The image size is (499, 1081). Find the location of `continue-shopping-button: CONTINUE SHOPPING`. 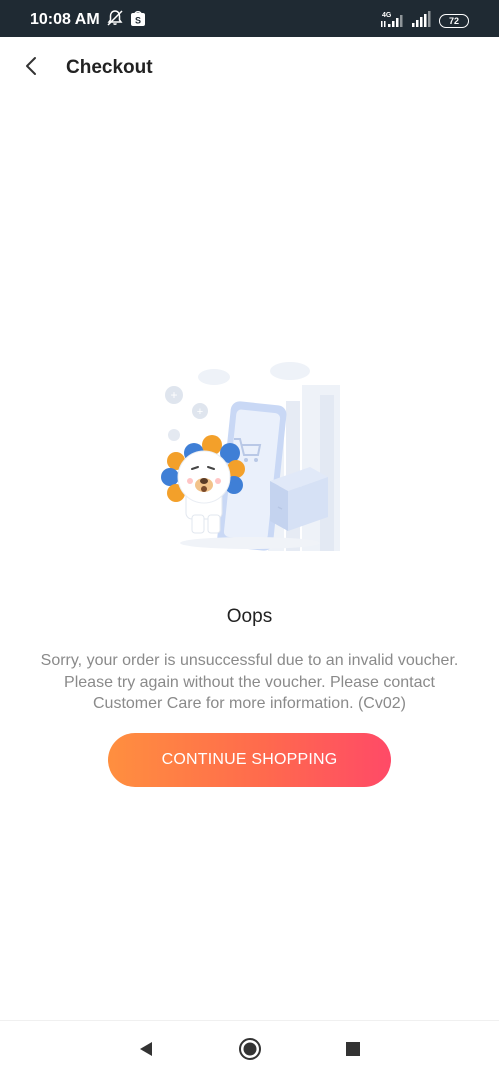

continue-shopping-button: CONTINUE SHOPPING is located at coordinates (249, 760).